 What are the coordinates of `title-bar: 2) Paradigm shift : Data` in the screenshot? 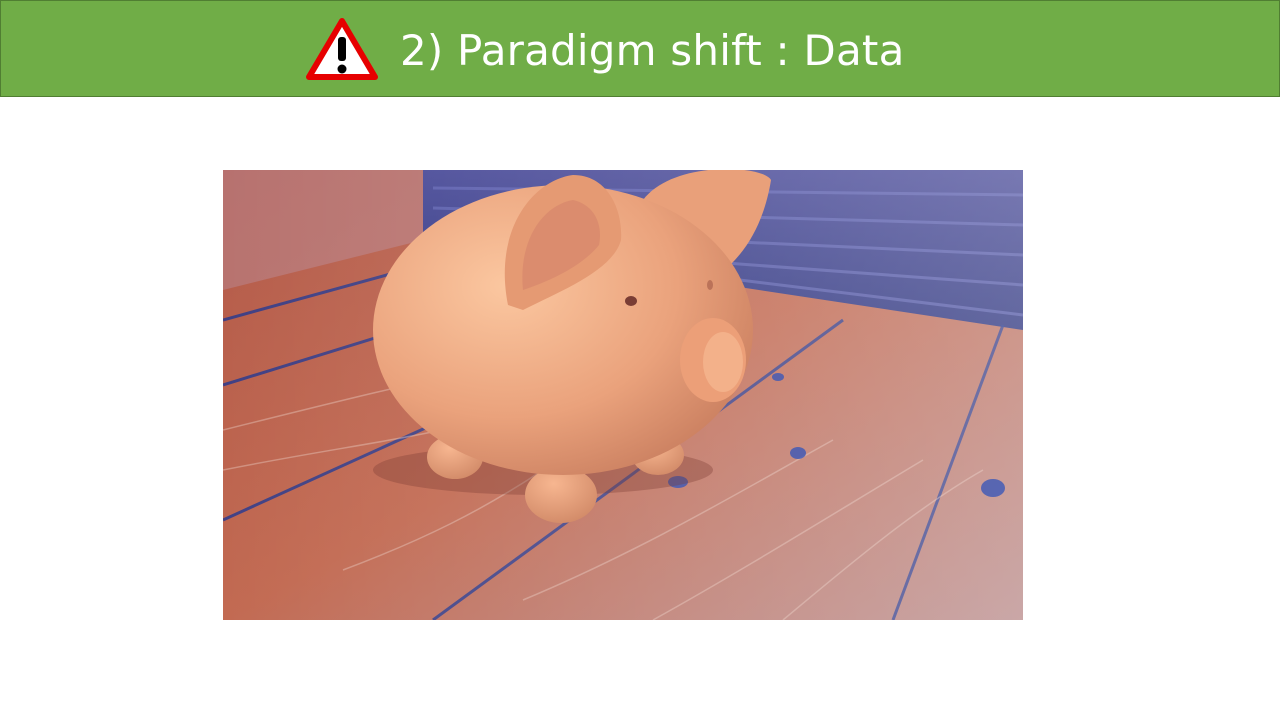 It's located at (640, 48).